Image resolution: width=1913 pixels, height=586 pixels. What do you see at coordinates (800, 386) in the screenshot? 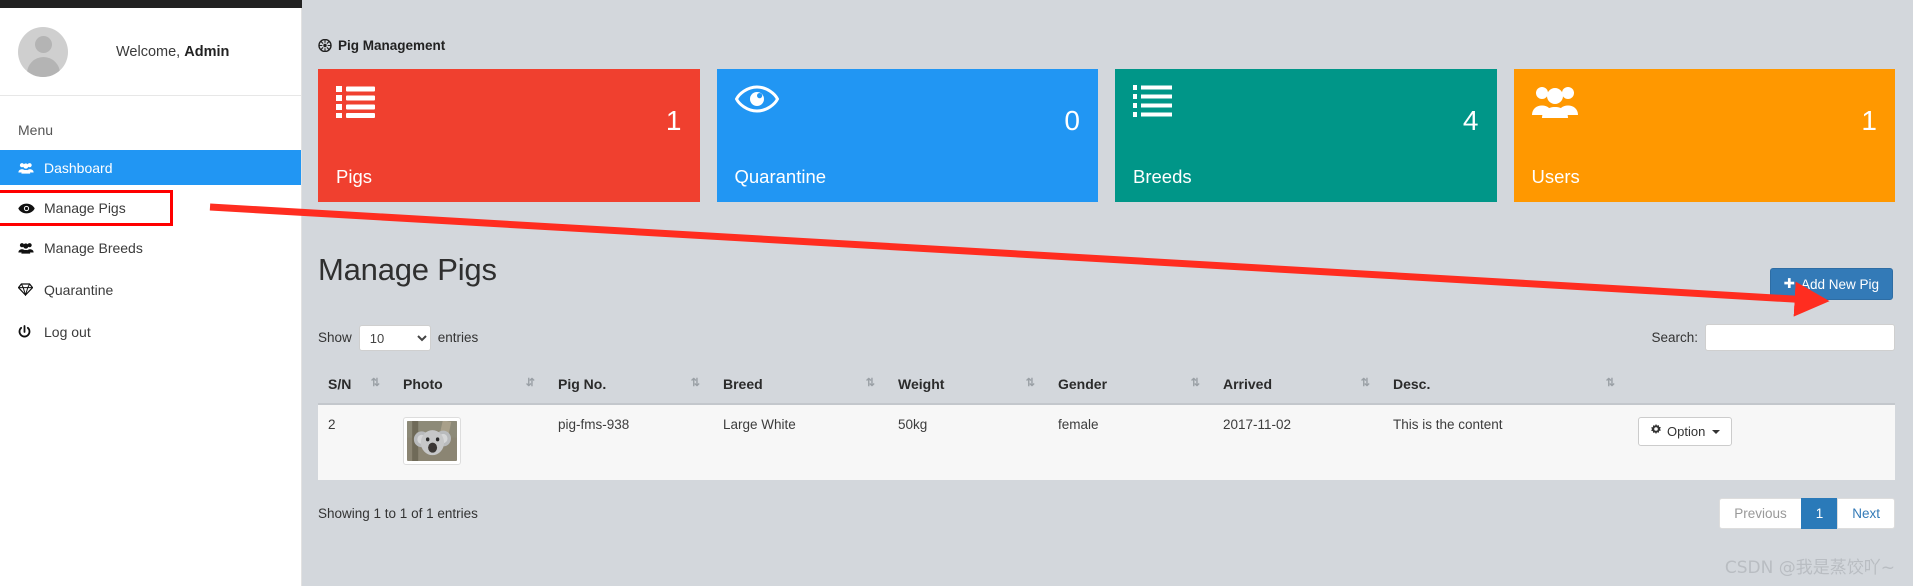
I see `column-header-breed: Breed ⇅` at bounding box center [800, 386].